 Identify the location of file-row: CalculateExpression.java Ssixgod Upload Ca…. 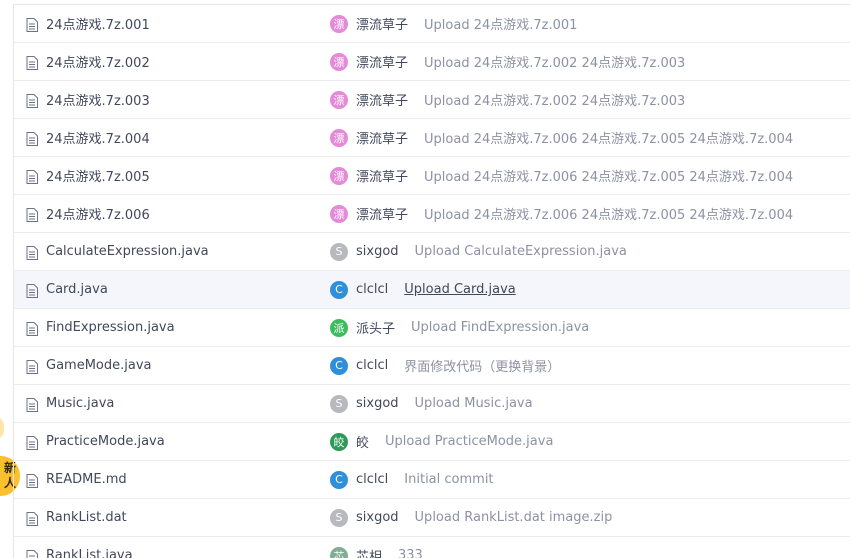
(432, 252).